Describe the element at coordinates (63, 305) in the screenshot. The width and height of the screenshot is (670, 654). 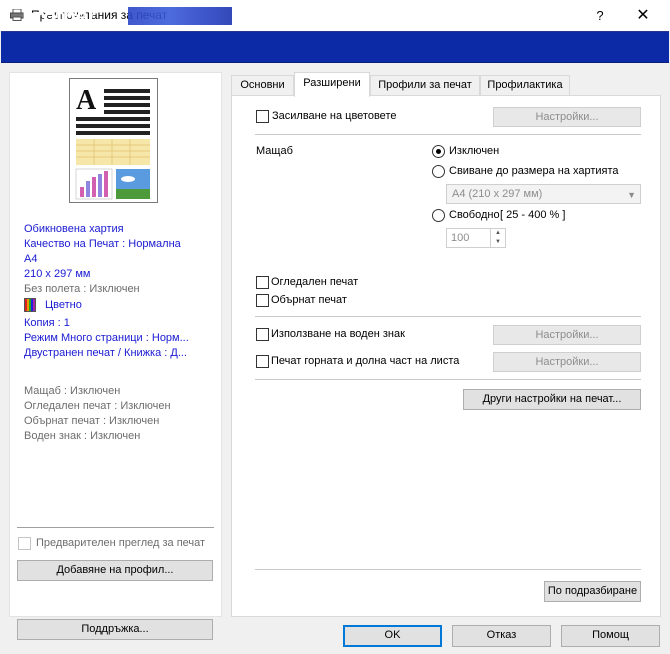
I see `summary-color-mode: Цветно` at that location.